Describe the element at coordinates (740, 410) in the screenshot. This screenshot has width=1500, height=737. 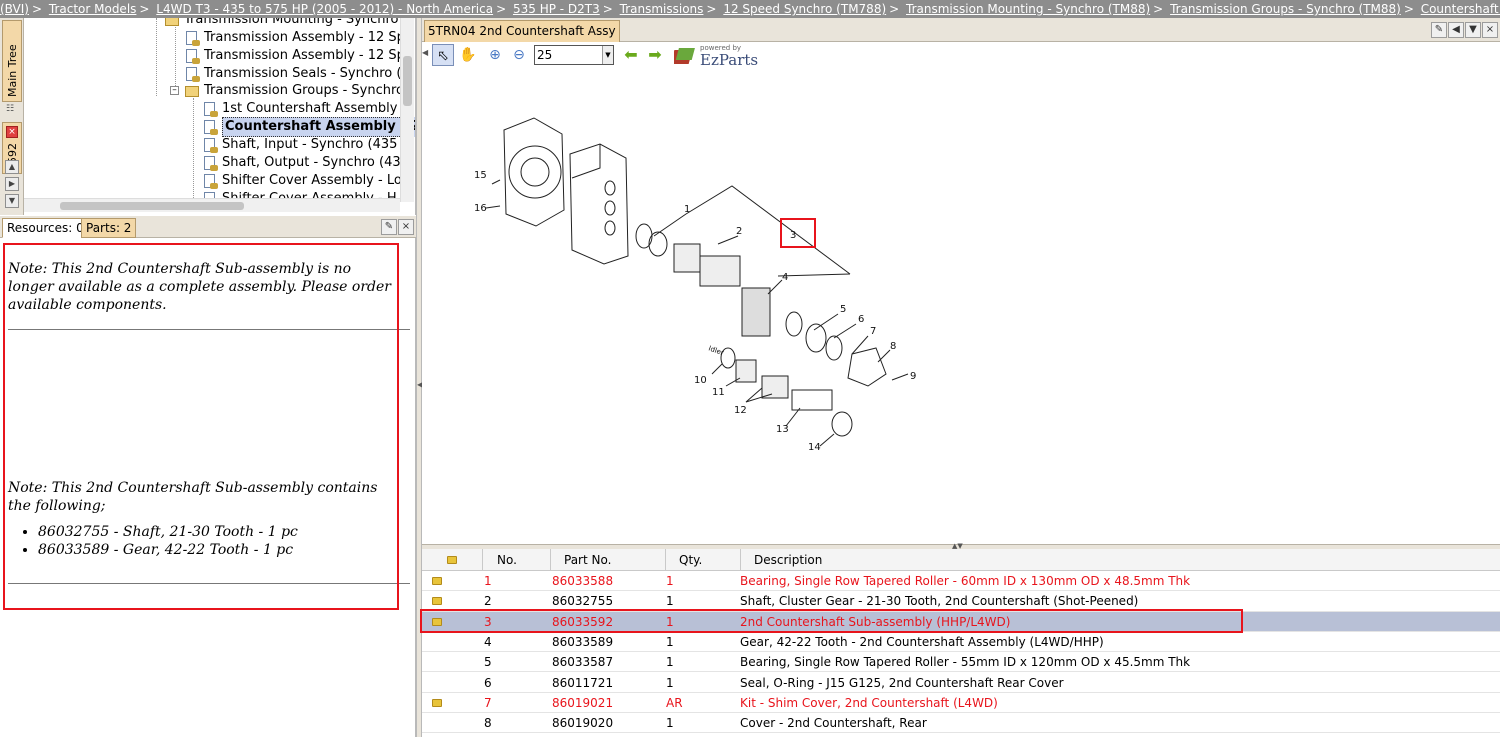
I see `callout-label: 12` at that location.